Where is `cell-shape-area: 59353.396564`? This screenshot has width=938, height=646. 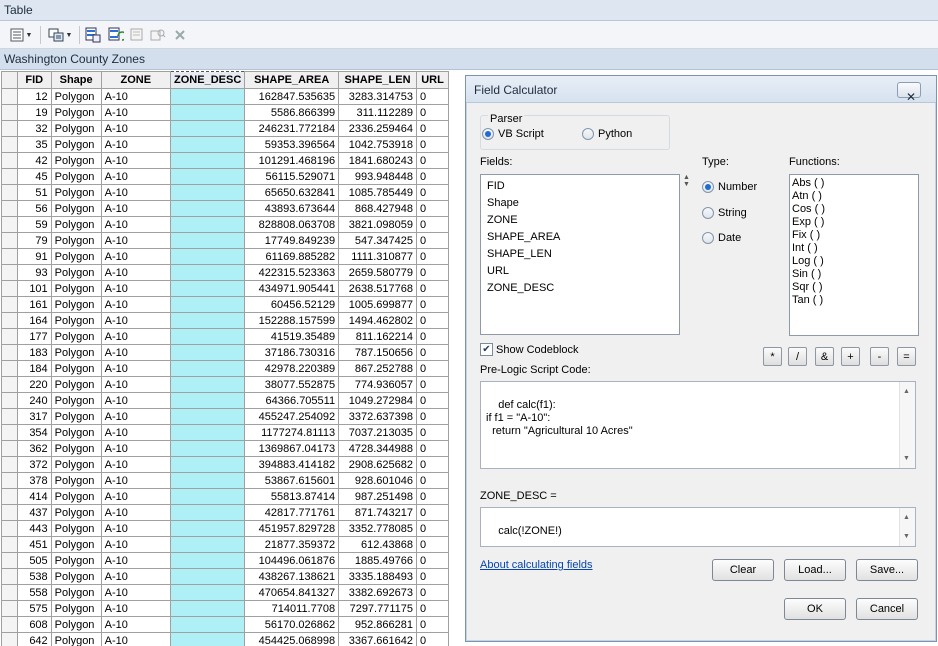
cell-shape-area: 59353.396564 is located at coordinates (292, 144).